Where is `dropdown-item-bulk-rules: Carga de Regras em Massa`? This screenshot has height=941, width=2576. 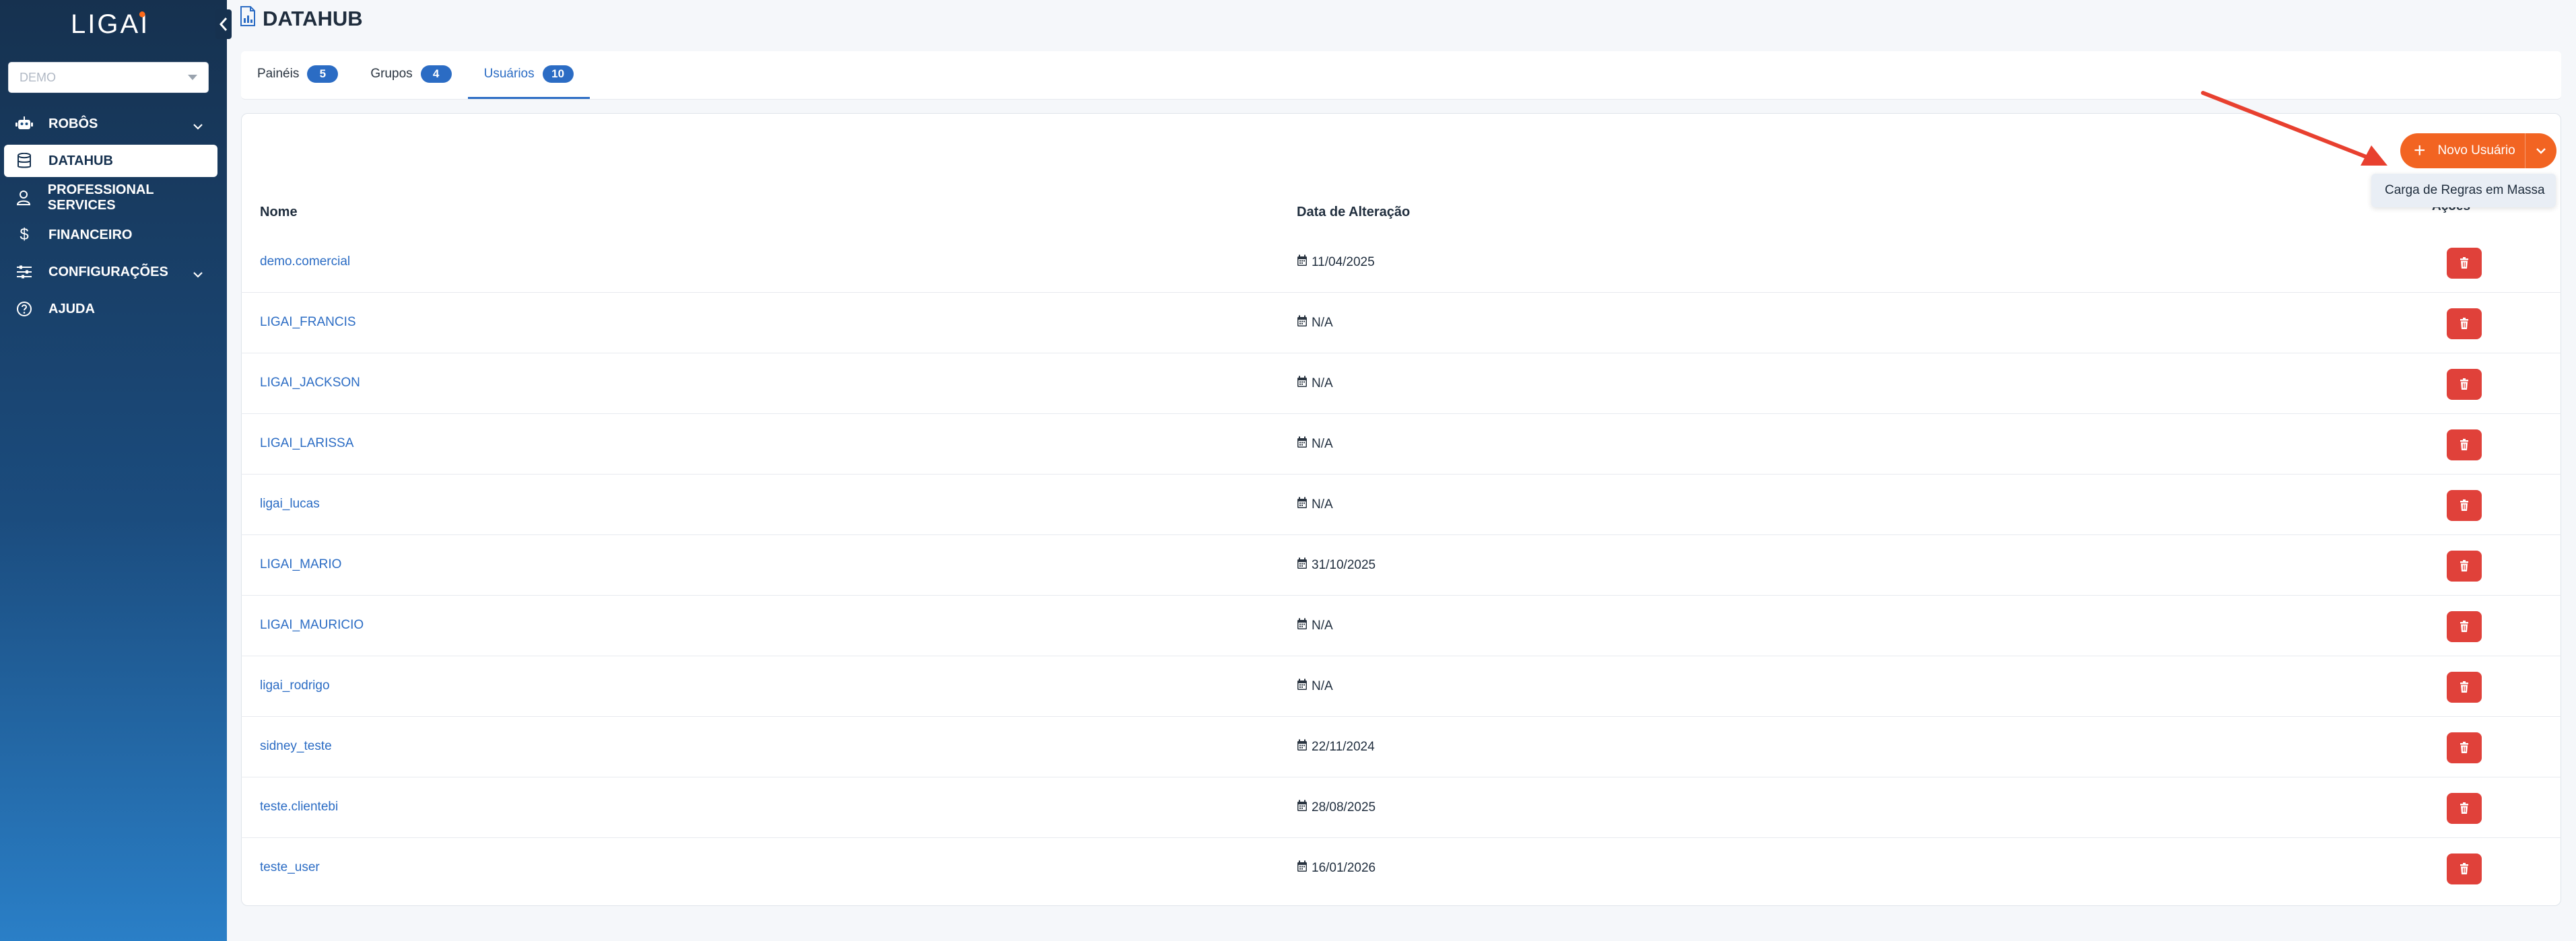
dropdown-item-bulk-rules: Carga de Regras em Massa is located at coordinates (2463, 190).